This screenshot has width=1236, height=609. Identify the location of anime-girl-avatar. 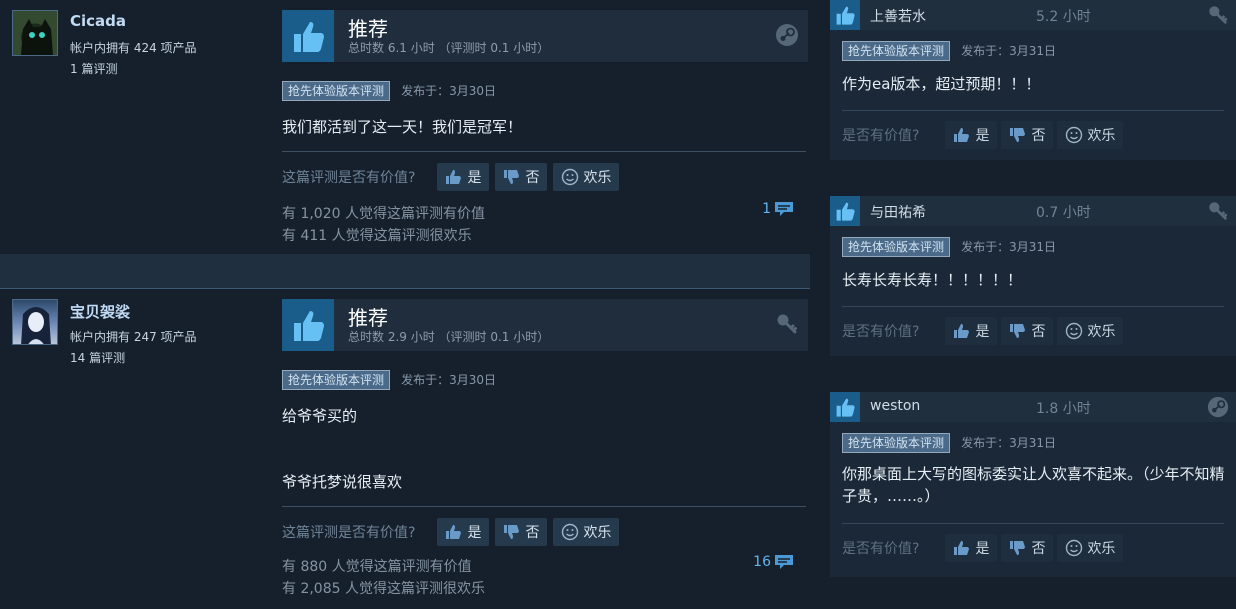
(36, 325).